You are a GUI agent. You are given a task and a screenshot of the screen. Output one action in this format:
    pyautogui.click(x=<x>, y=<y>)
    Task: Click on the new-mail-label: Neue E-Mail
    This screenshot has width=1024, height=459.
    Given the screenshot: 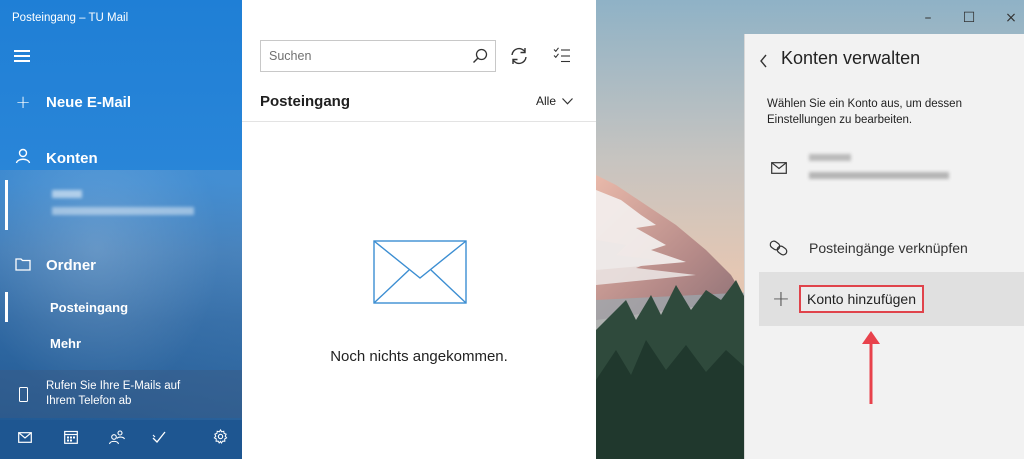 What is the action you would take?
    pyautogui.click(x=89, y=102)
    